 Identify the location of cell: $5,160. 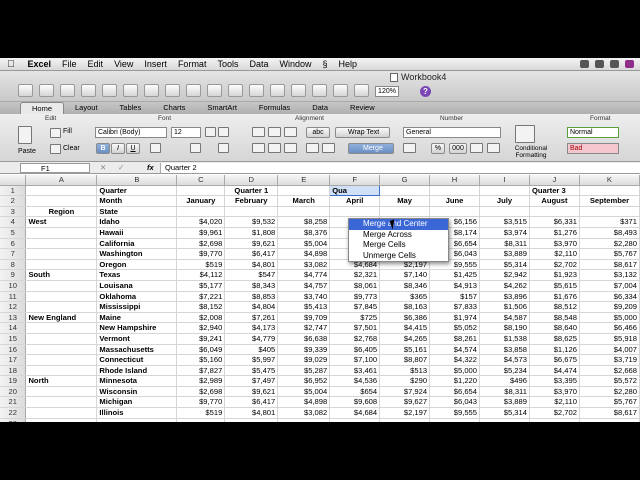
(201, 360).